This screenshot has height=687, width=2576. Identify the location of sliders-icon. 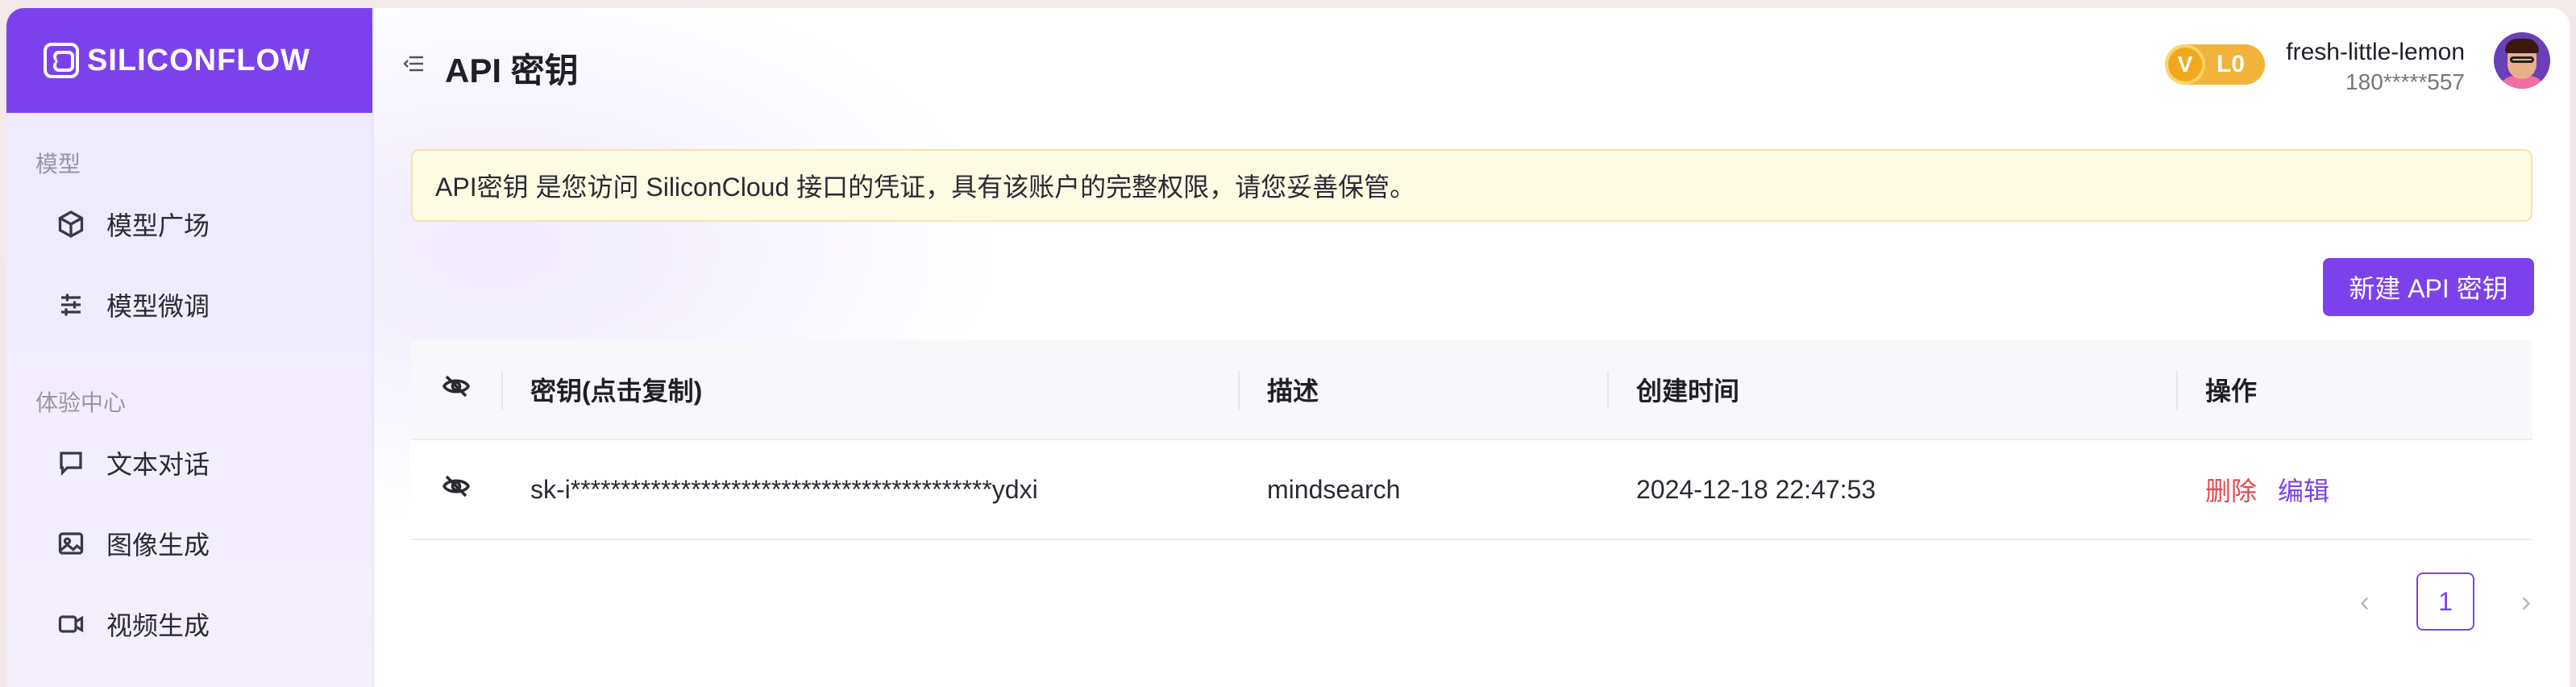
(71, 305).